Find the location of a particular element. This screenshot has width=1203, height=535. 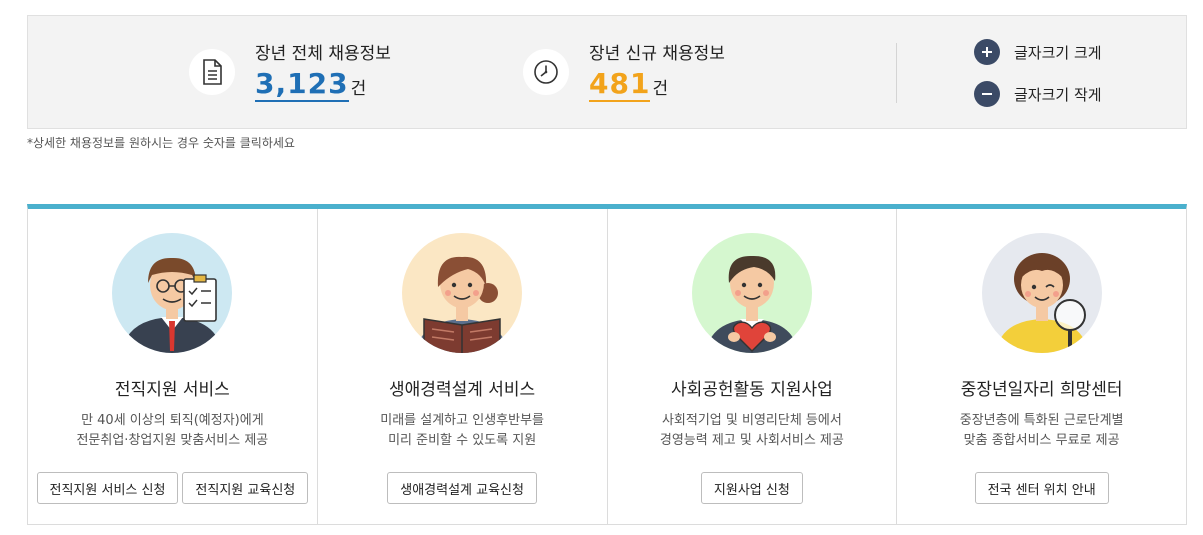

description-line: 사회적기업 및 비영리단체 등에서 is located at coordinates (751, 420).